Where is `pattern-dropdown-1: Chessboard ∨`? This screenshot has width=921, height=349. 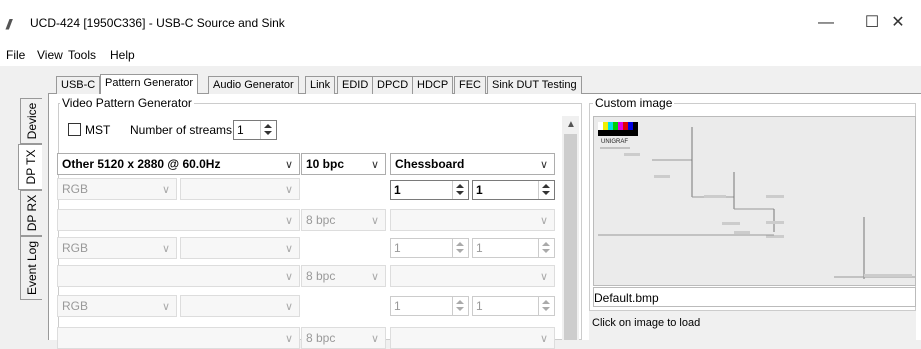
pattern-dropdown-1: Chessboard ∨ is located at coordinates (472, 164).